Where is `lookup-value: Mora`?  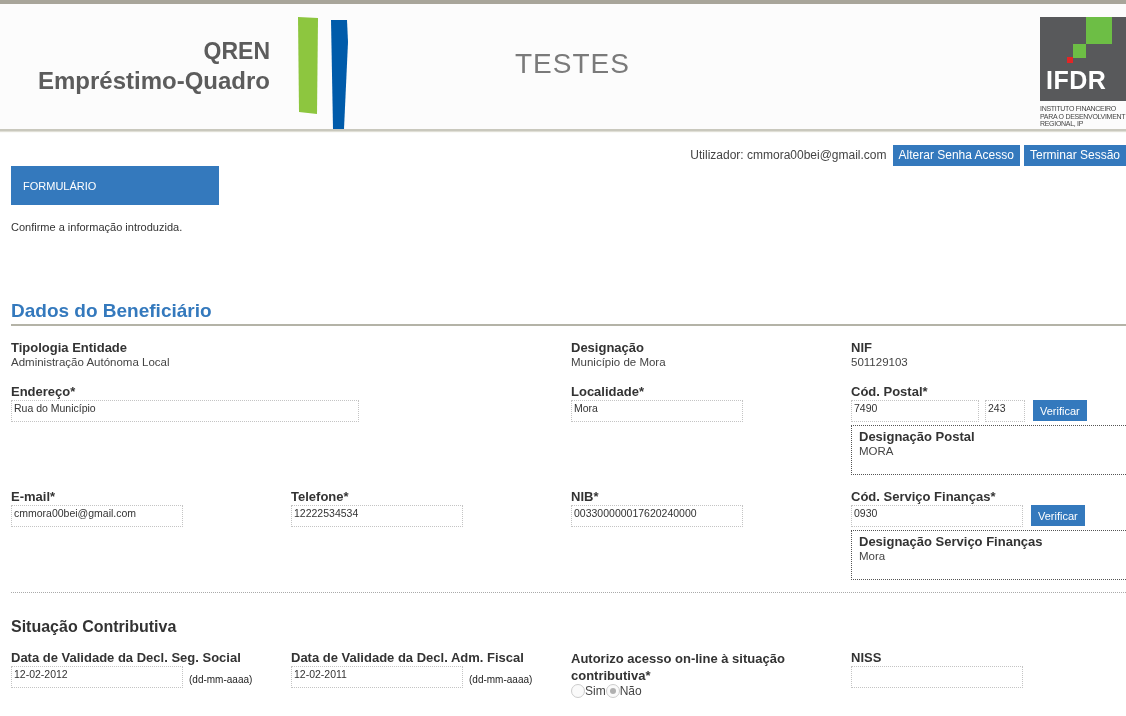 lookup-value: Mora is located at coordinates (873, 556).